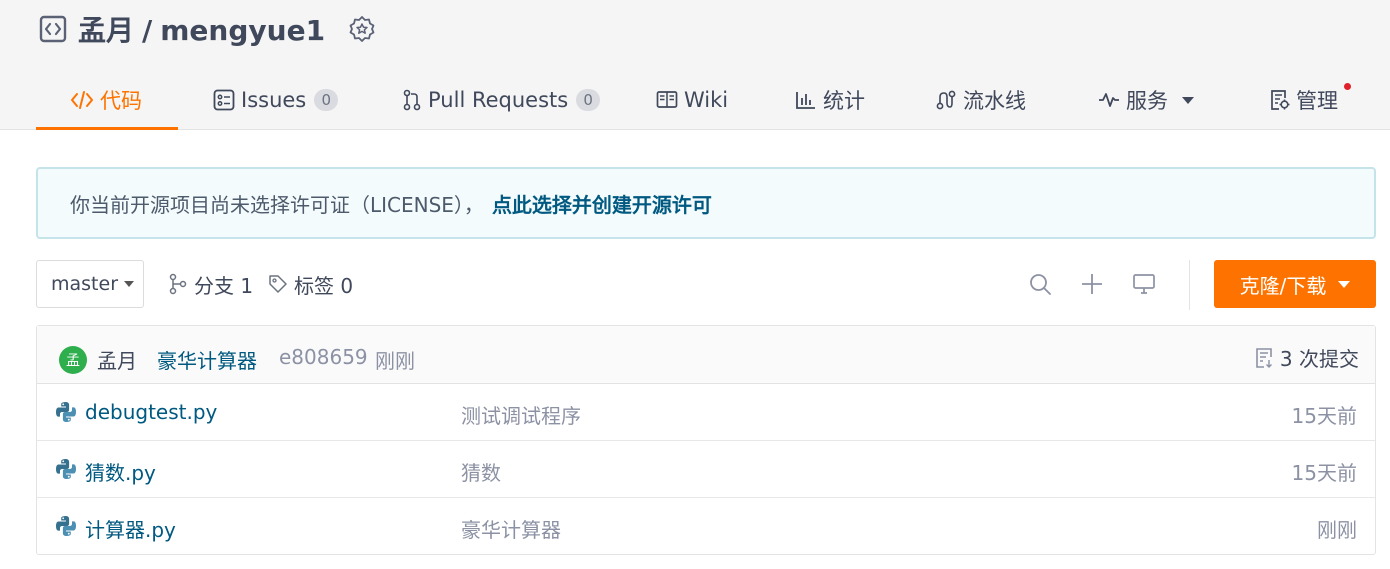  Describe the element at coordinates (412, 100) in the screenshot. I see `pull-request-icon` at that location.